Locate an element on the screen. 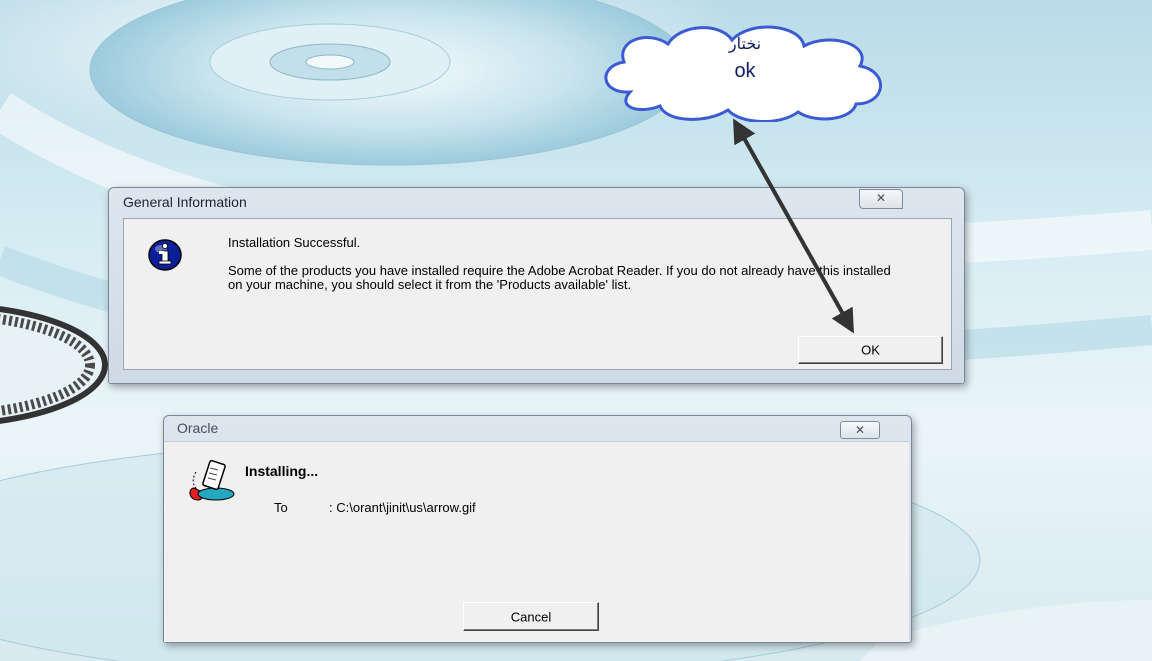 The image size is (1152, 661). ok-button: OK is located at coordinates (870, 350).